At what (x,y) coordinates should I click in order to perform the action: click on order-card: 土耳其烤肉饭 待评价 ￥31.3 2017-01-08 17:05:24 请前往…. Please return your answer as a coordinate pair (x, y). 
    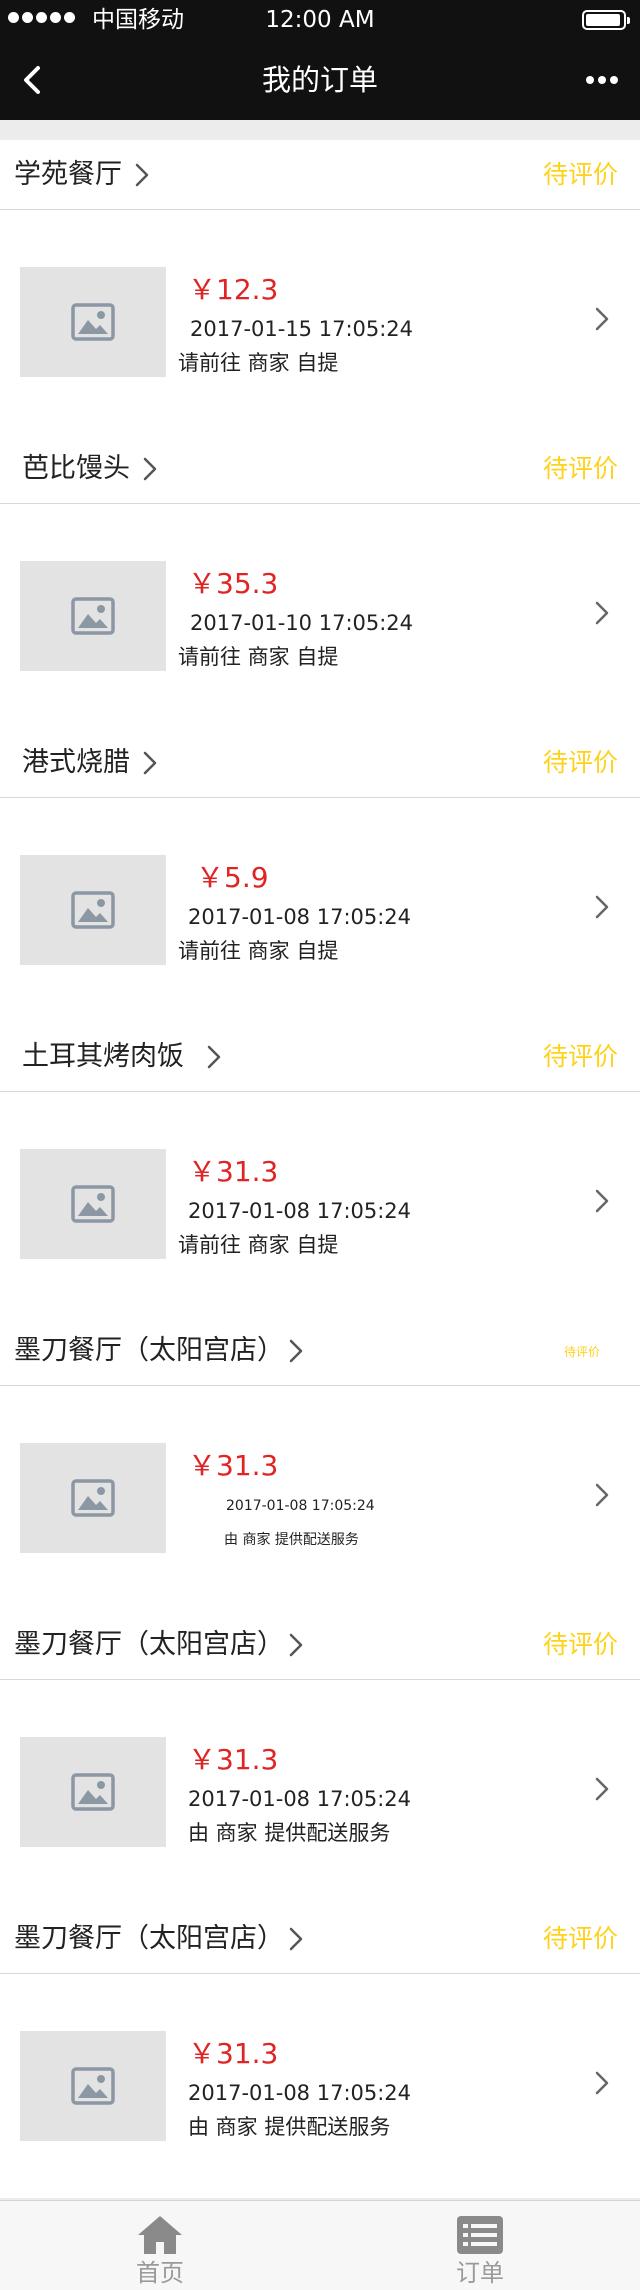
    Looking at the image, I should click on (320, 1169).